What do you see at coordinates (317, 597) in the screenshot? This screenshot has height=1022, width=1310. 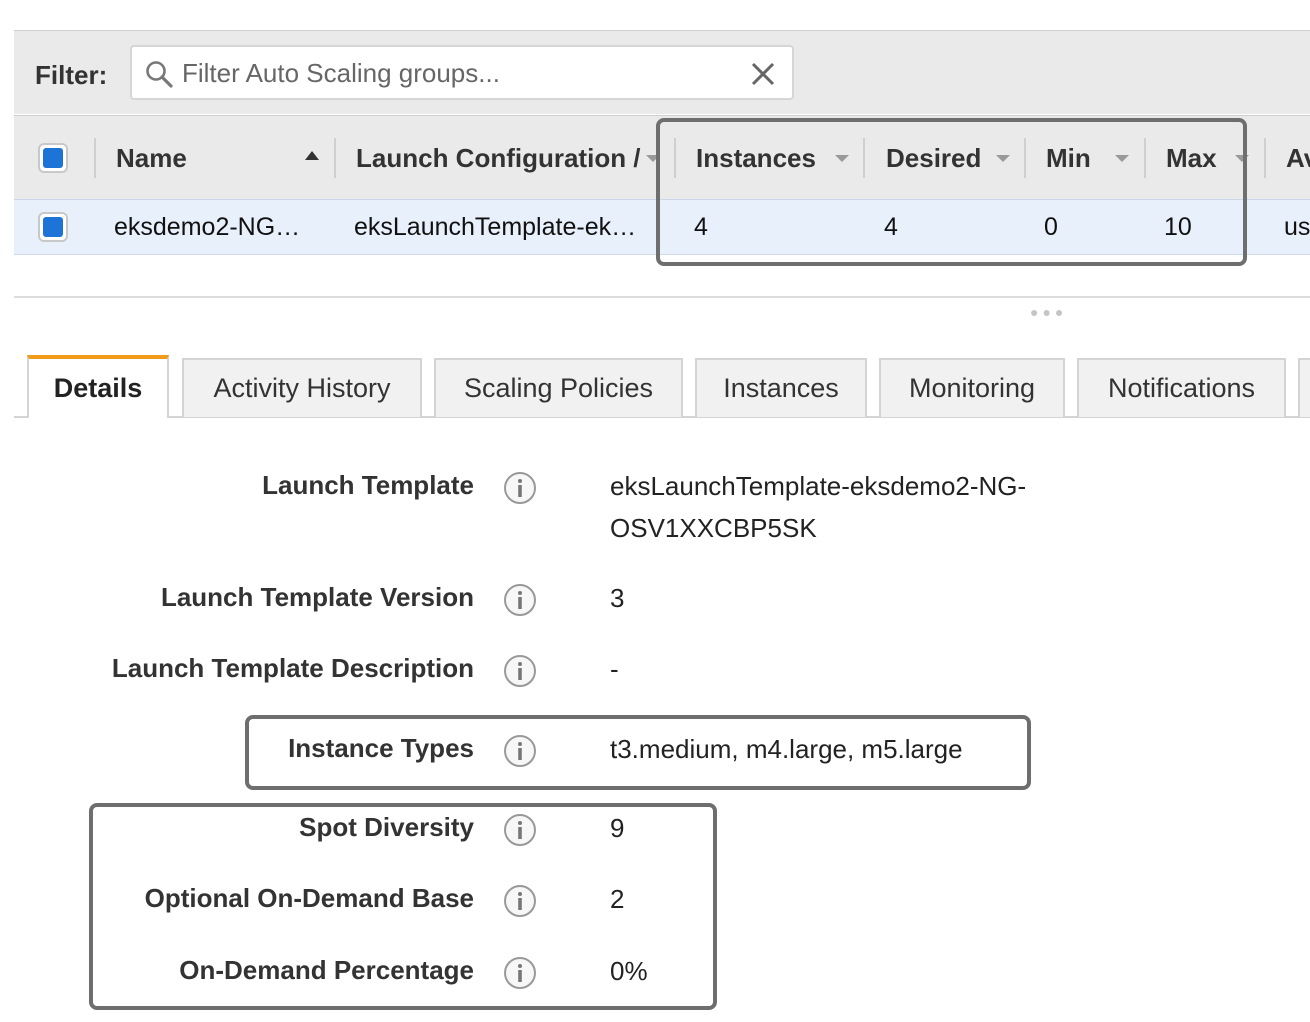 I see `detail-label-launch-template-version: Launch Template Version` at bounding box center [317, 597].